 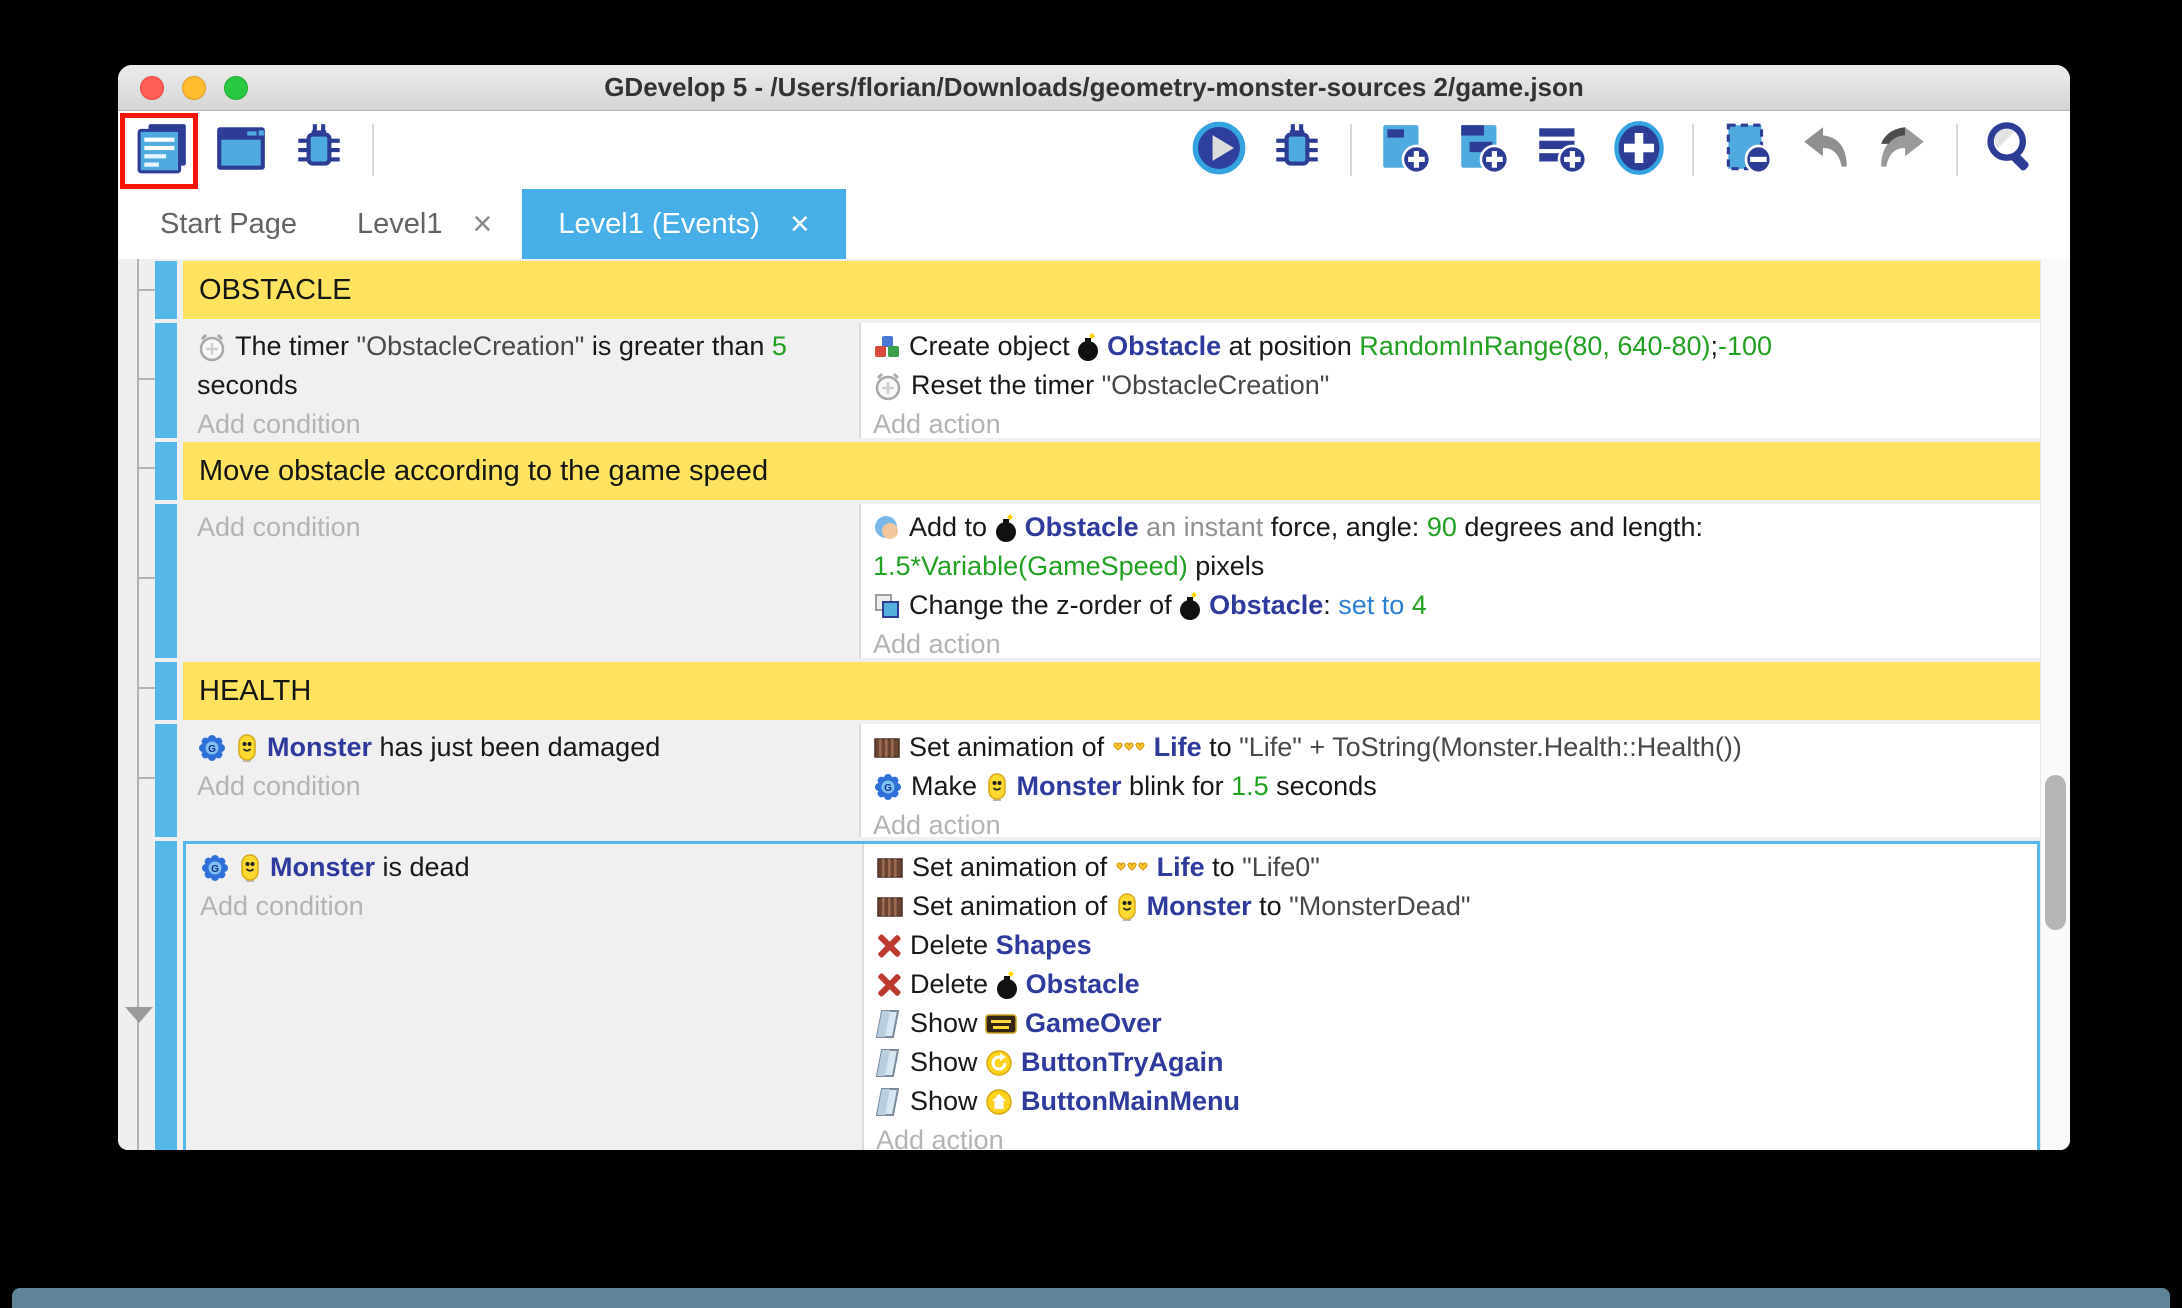 I want to click on action: Show GameOver, so click(x=1451, y=1023).